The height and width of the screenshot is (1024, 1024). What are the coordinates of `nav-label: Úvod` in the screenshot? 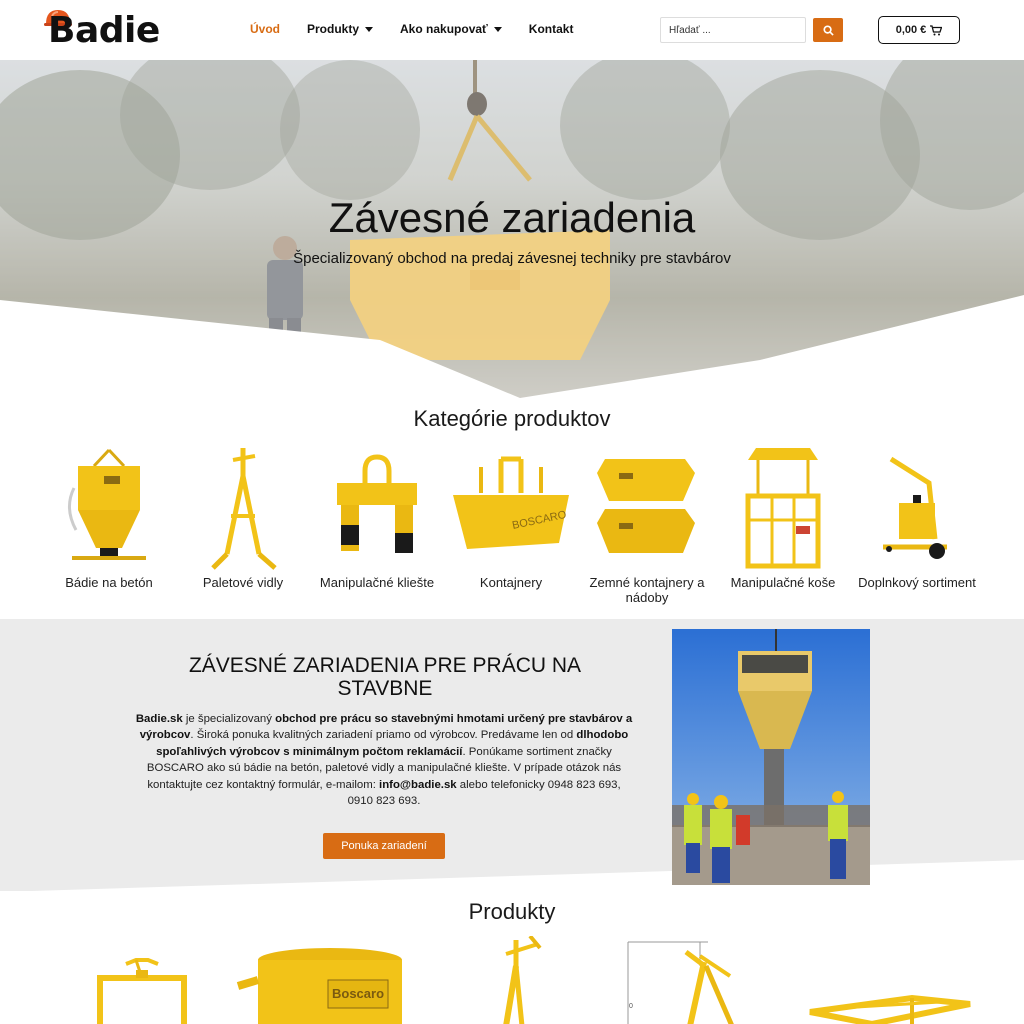 It's located at (265, 29).